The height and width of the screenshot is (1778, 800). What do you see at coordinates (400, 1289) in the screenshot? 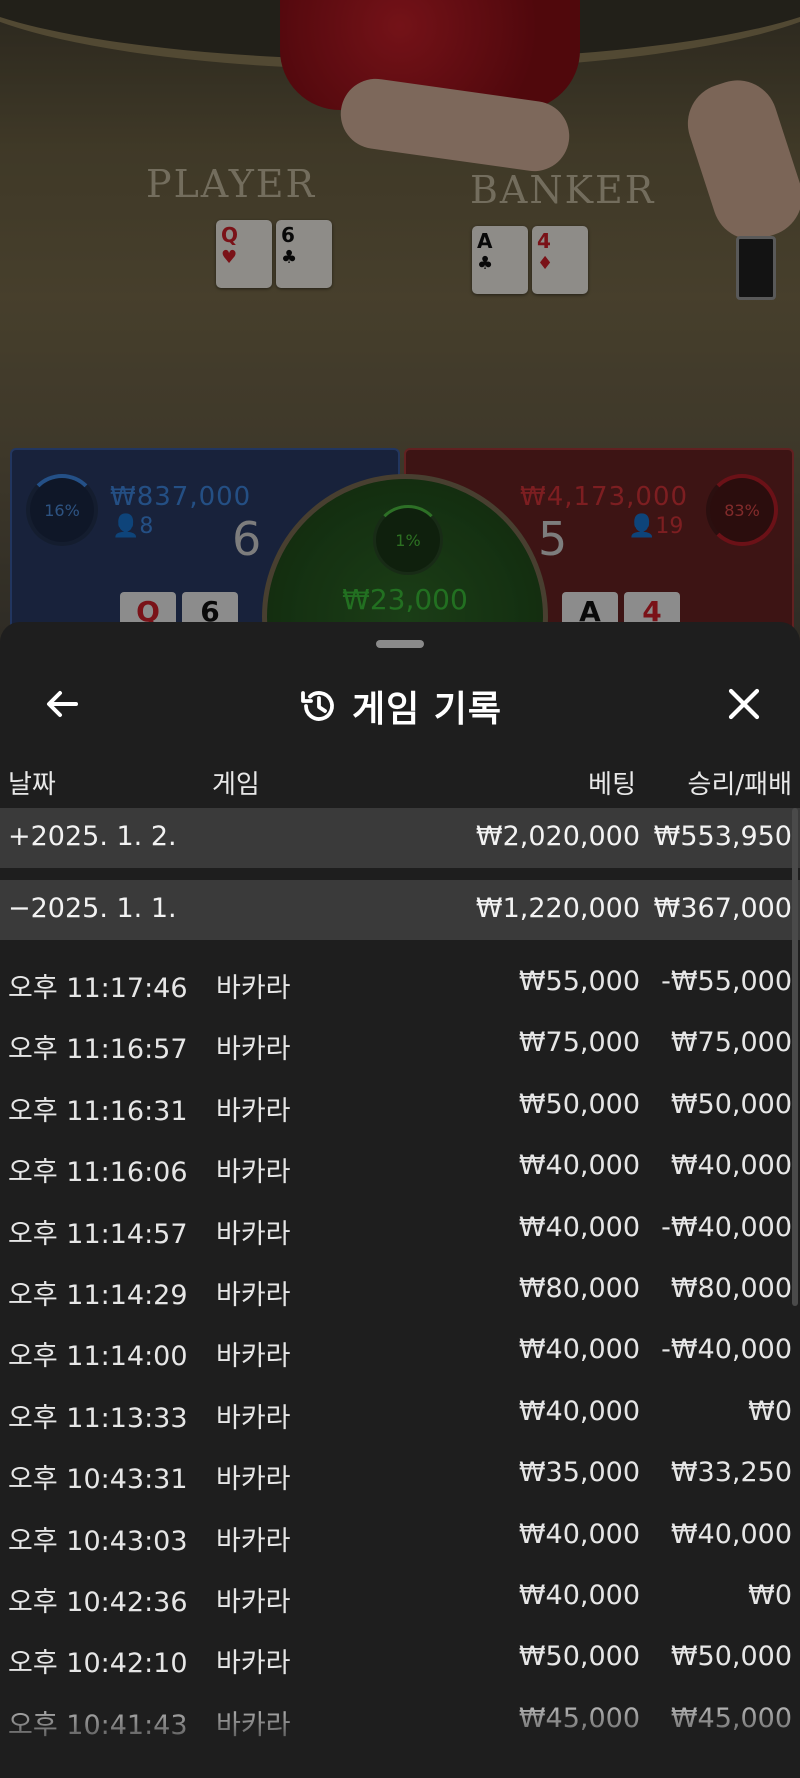
I see `history-row: 오후 11:14:29 바카라 ₩80,000 ₩80,000` at bounding box center [400, 1289].